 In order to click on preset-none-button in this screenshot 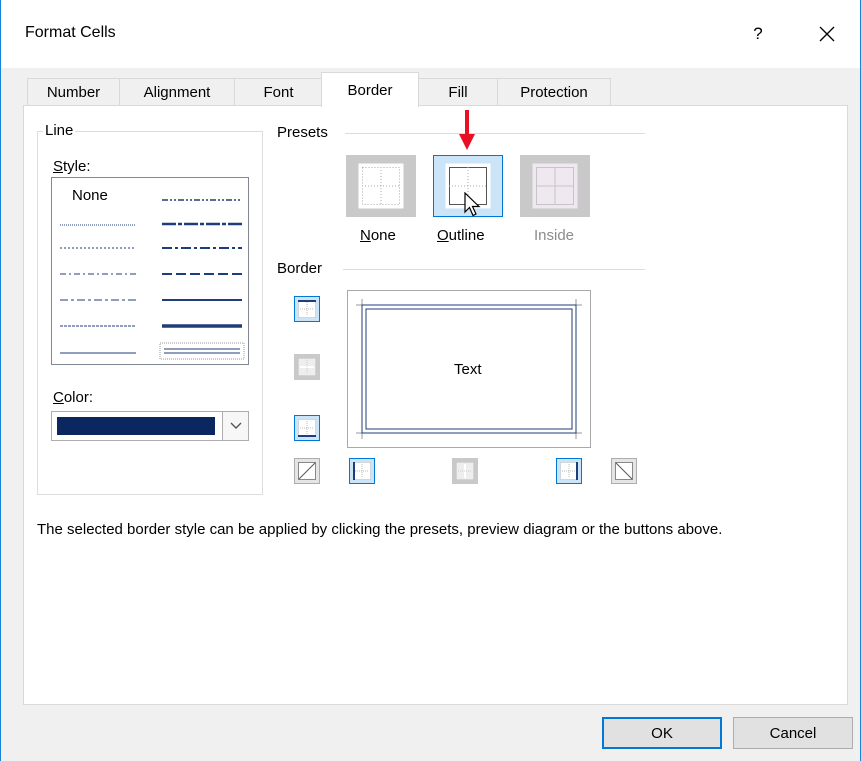, I will do `click(381, 186)`.